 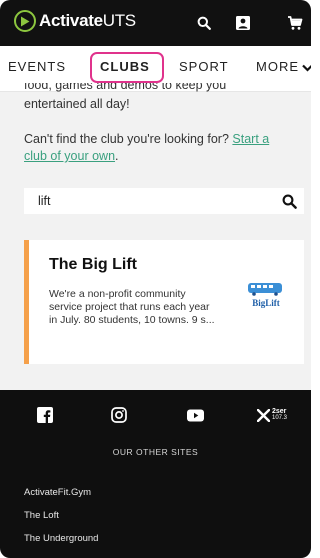 What do you see at coordinates (126, 139) in the screenshot?
I see `find-club-text: Can't find the club you're looking for?` at bounding box center [126, 139].